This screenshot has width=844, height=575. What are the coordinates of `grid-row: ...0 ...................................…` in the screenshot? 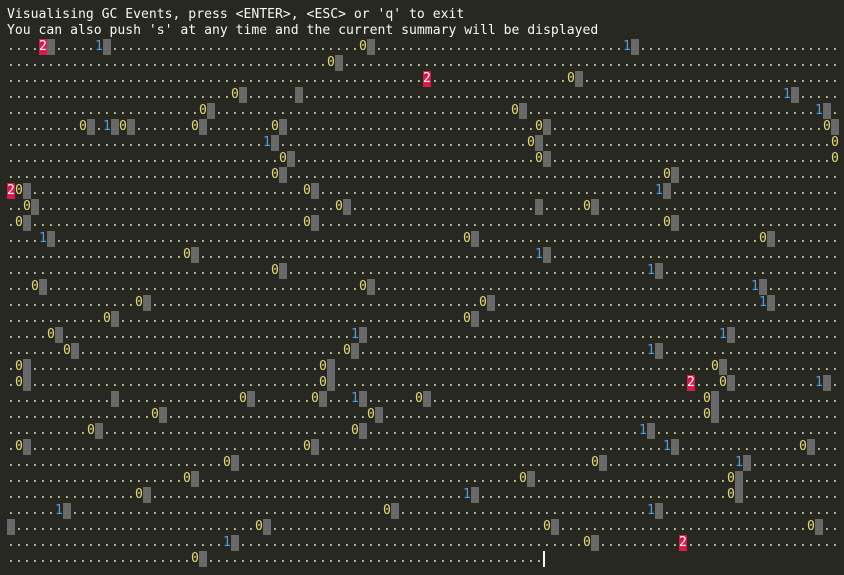 It's located at (423, 287).